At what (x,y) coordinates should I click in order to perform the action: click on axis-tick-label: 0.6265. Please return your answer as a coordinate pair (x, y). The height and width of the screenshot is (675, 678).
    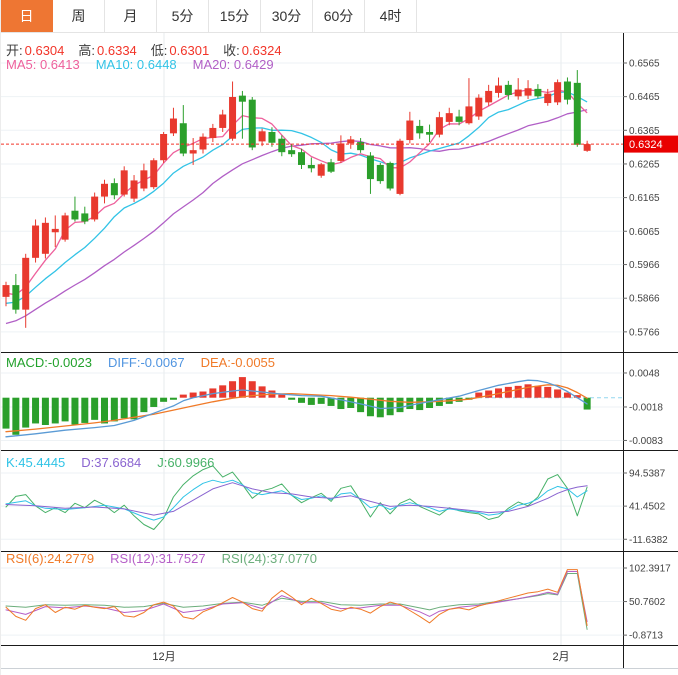
    Looking at the image, I should click on (644, 164).